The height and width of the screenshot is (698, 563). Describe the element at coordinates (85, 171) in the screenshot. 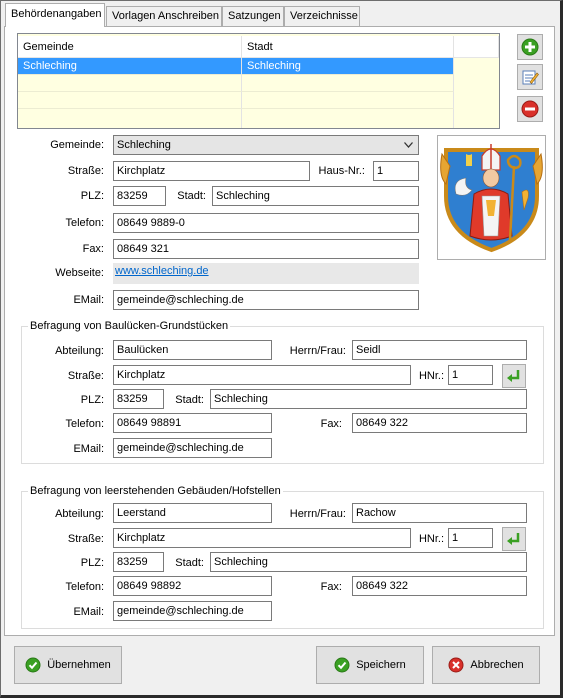

I see `strasse-label: Straße:` at that location.